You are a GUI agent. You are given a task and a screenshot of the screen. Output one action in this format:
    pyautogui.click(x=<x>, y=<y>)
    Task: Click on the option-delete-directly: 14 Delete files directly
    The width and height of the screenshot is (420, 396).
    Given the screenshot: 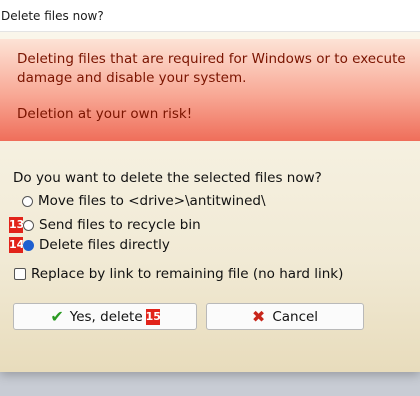 What is the action you would take?
    pyautogui.click(x=89, y=245)
    